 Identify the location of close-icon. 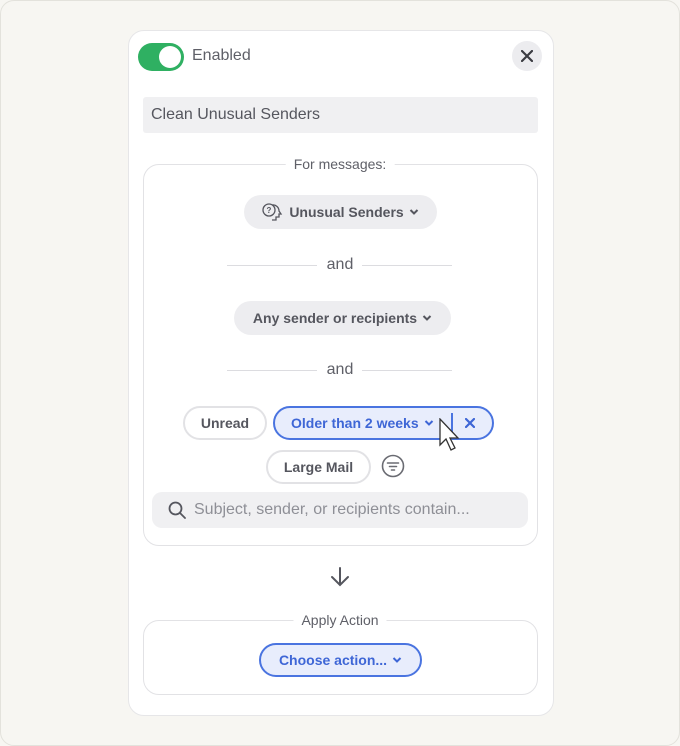
(527, 56).